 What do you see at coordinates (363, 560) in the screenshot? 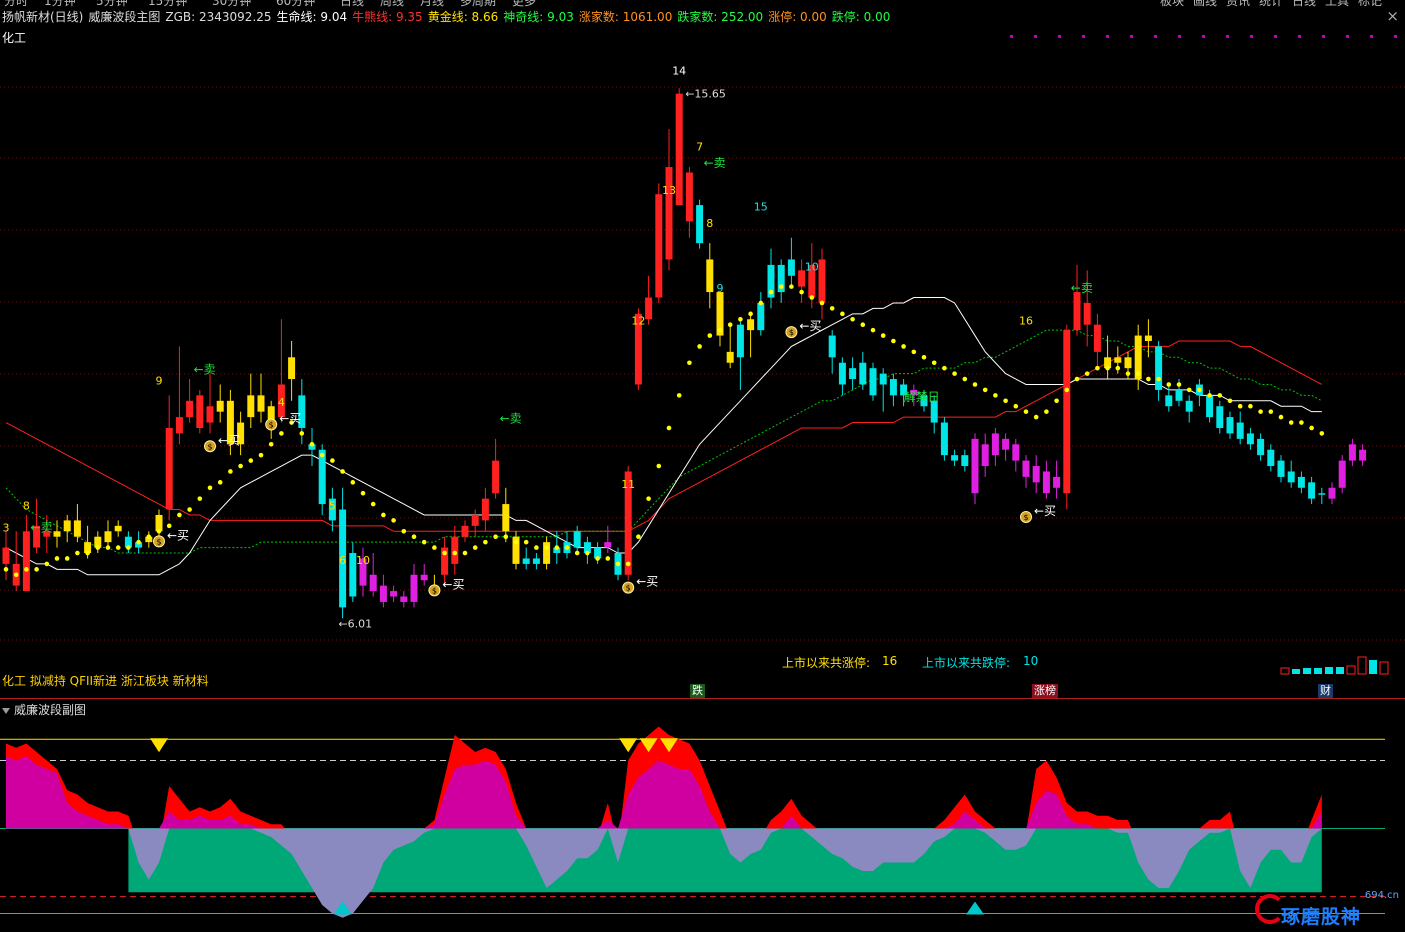
I see `wave-counter: 10` at bounding box center [363, 560].